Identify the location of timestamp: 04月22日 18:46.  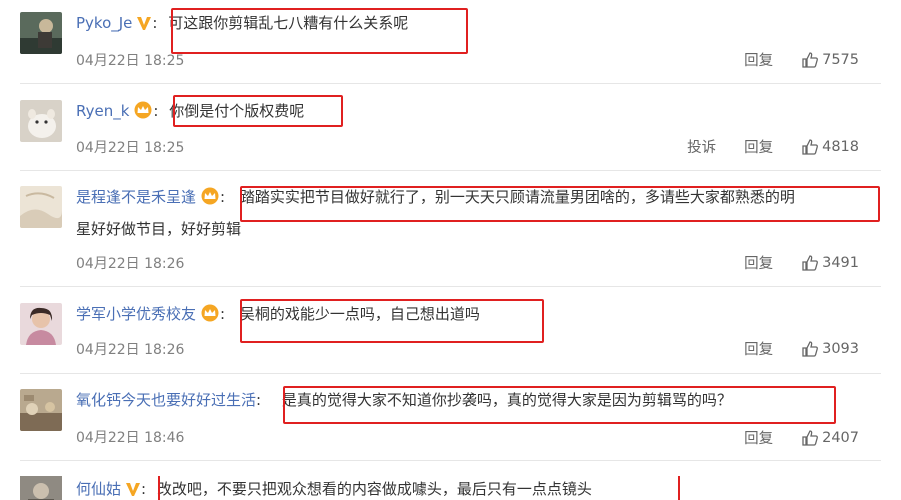
(130, 438).